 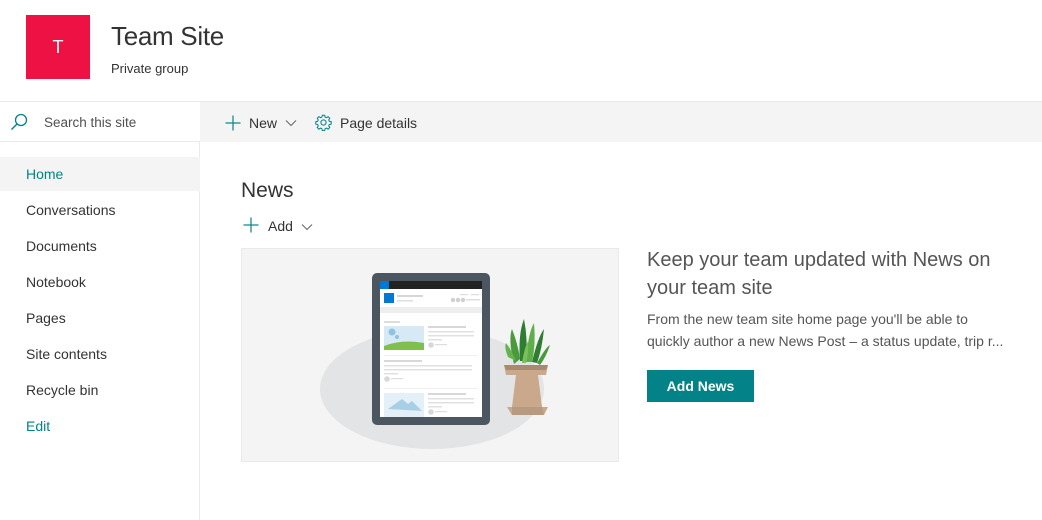 I want to click on news-illustration, so click(x=430, y=355).